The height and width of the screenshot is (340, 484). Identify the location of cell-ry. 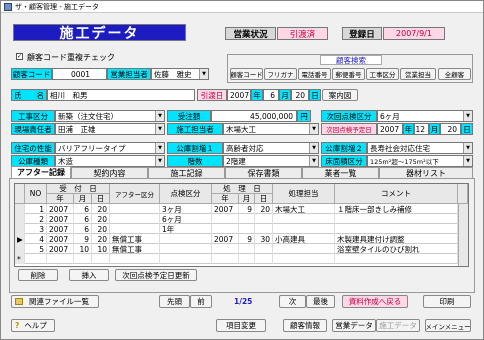
(60, 259).